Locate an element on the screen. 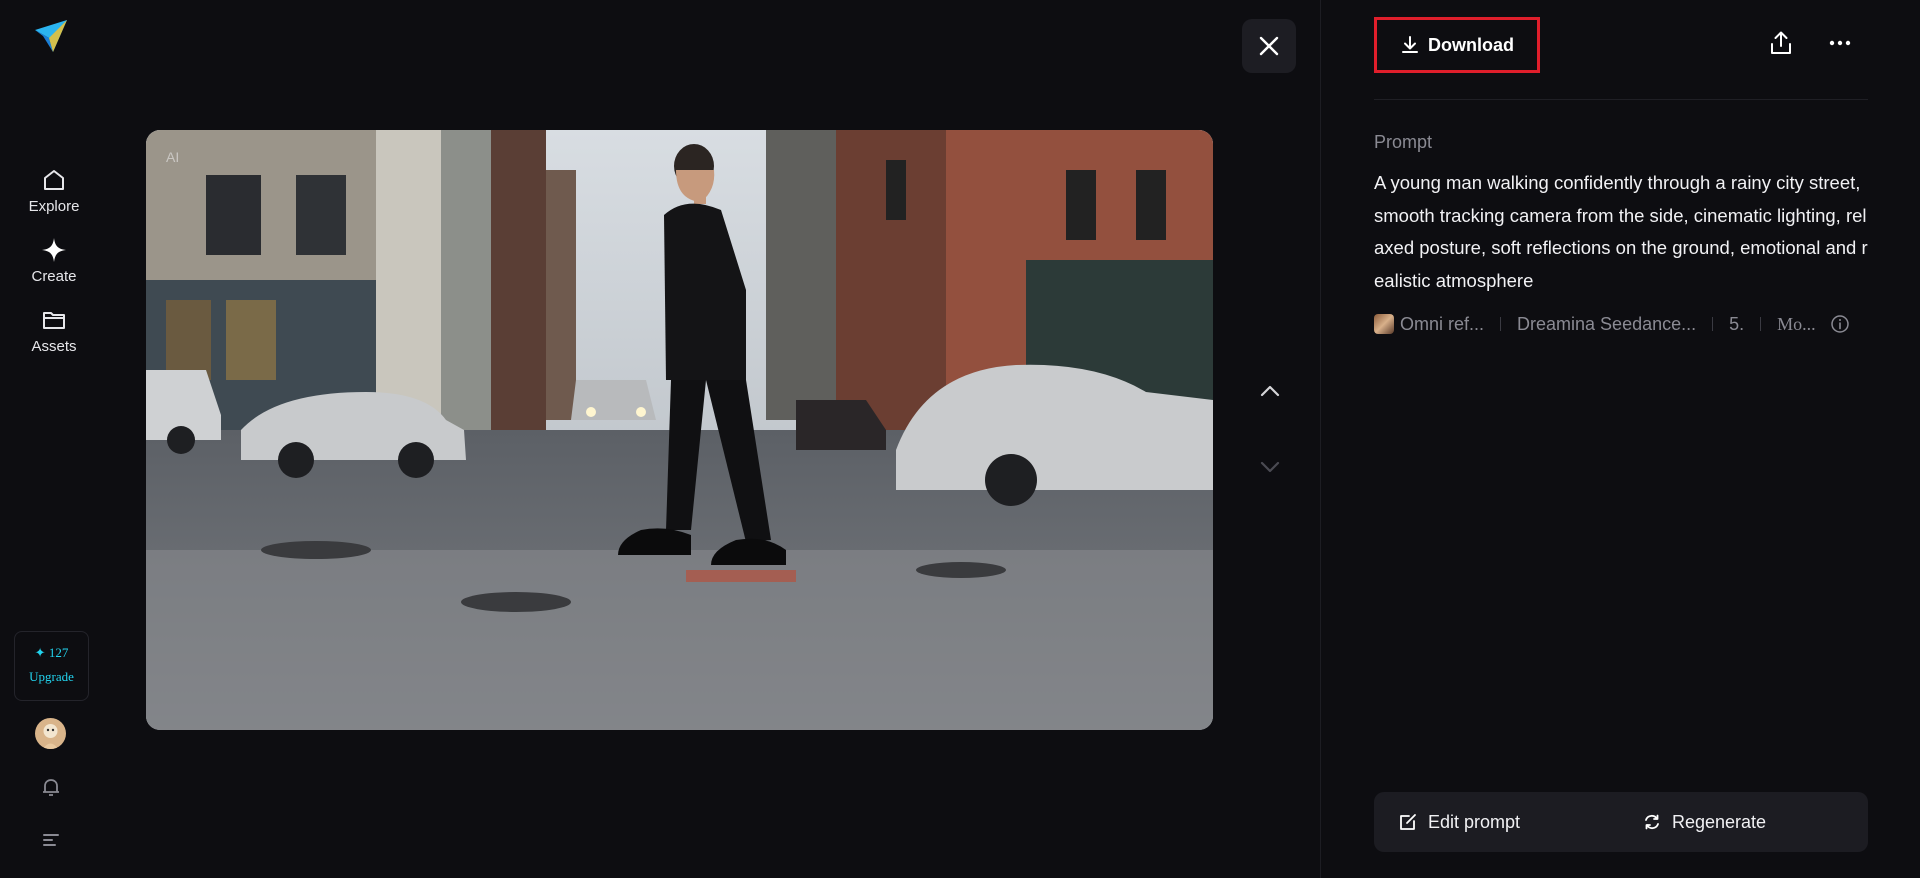 Image resolution: width=1920 pixels, height=878 pixels. nav-create: Create is located at coordinates (54, 260).